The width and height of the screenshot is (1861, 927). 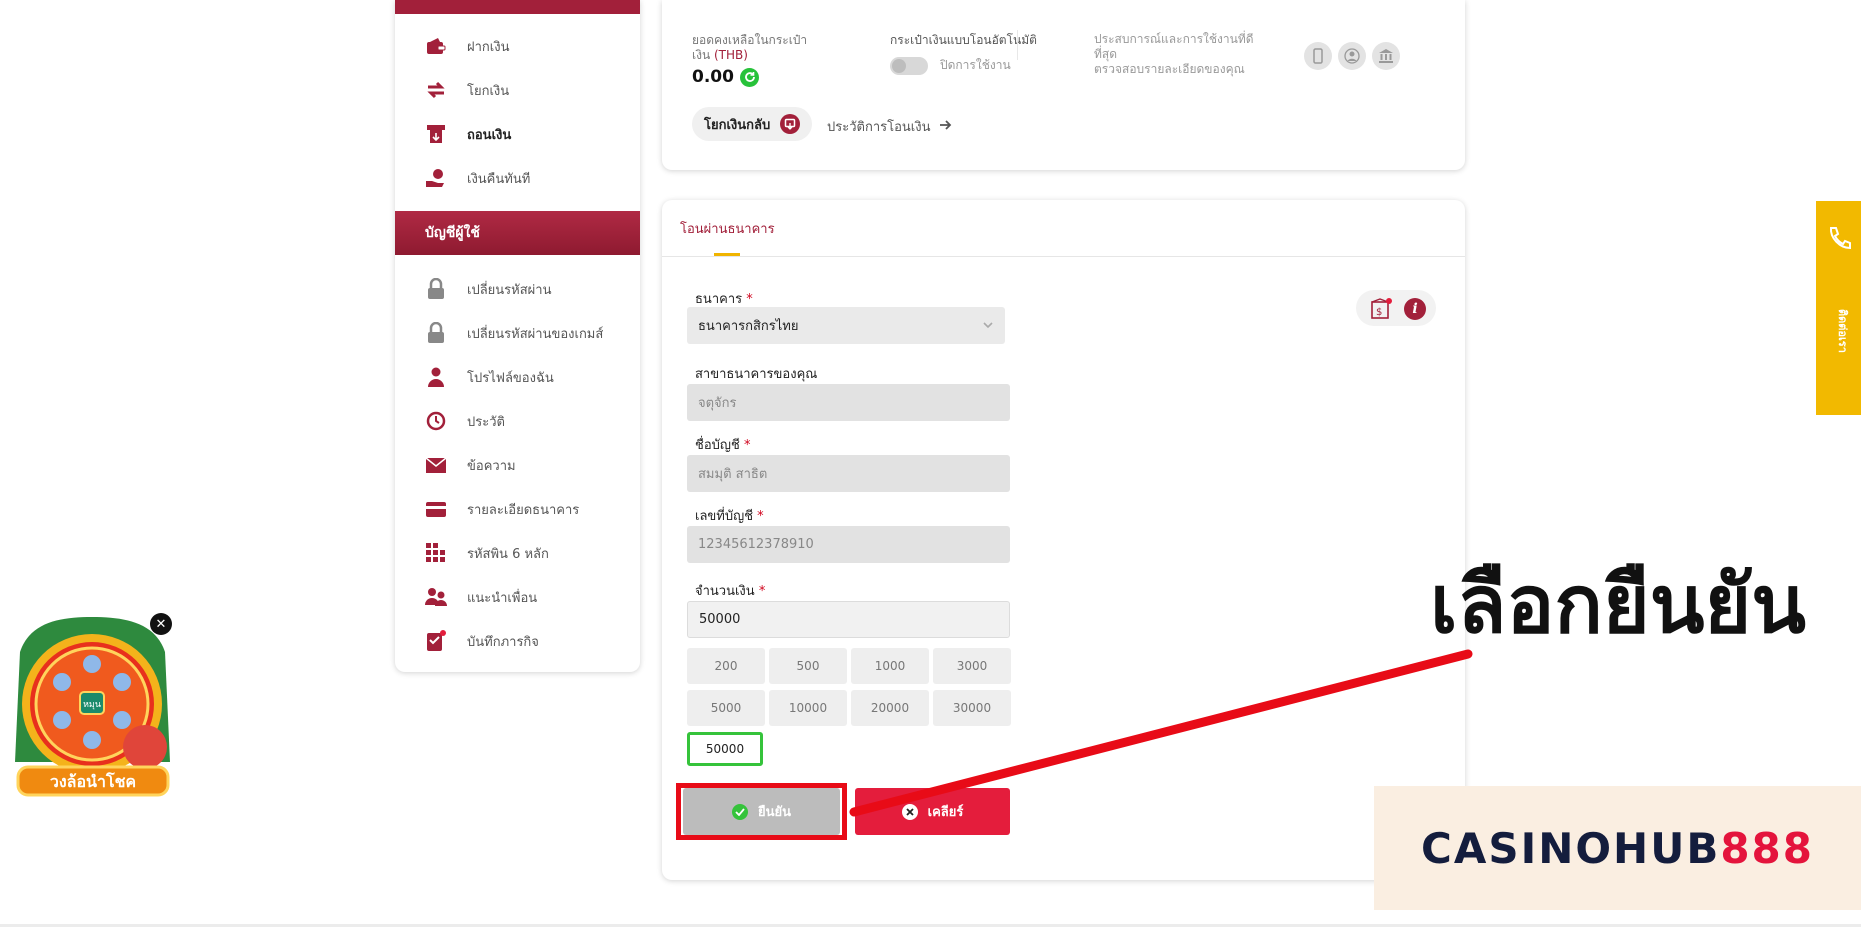 I want to click on wheel-close-button: ✕, so click(x=161, y=624).